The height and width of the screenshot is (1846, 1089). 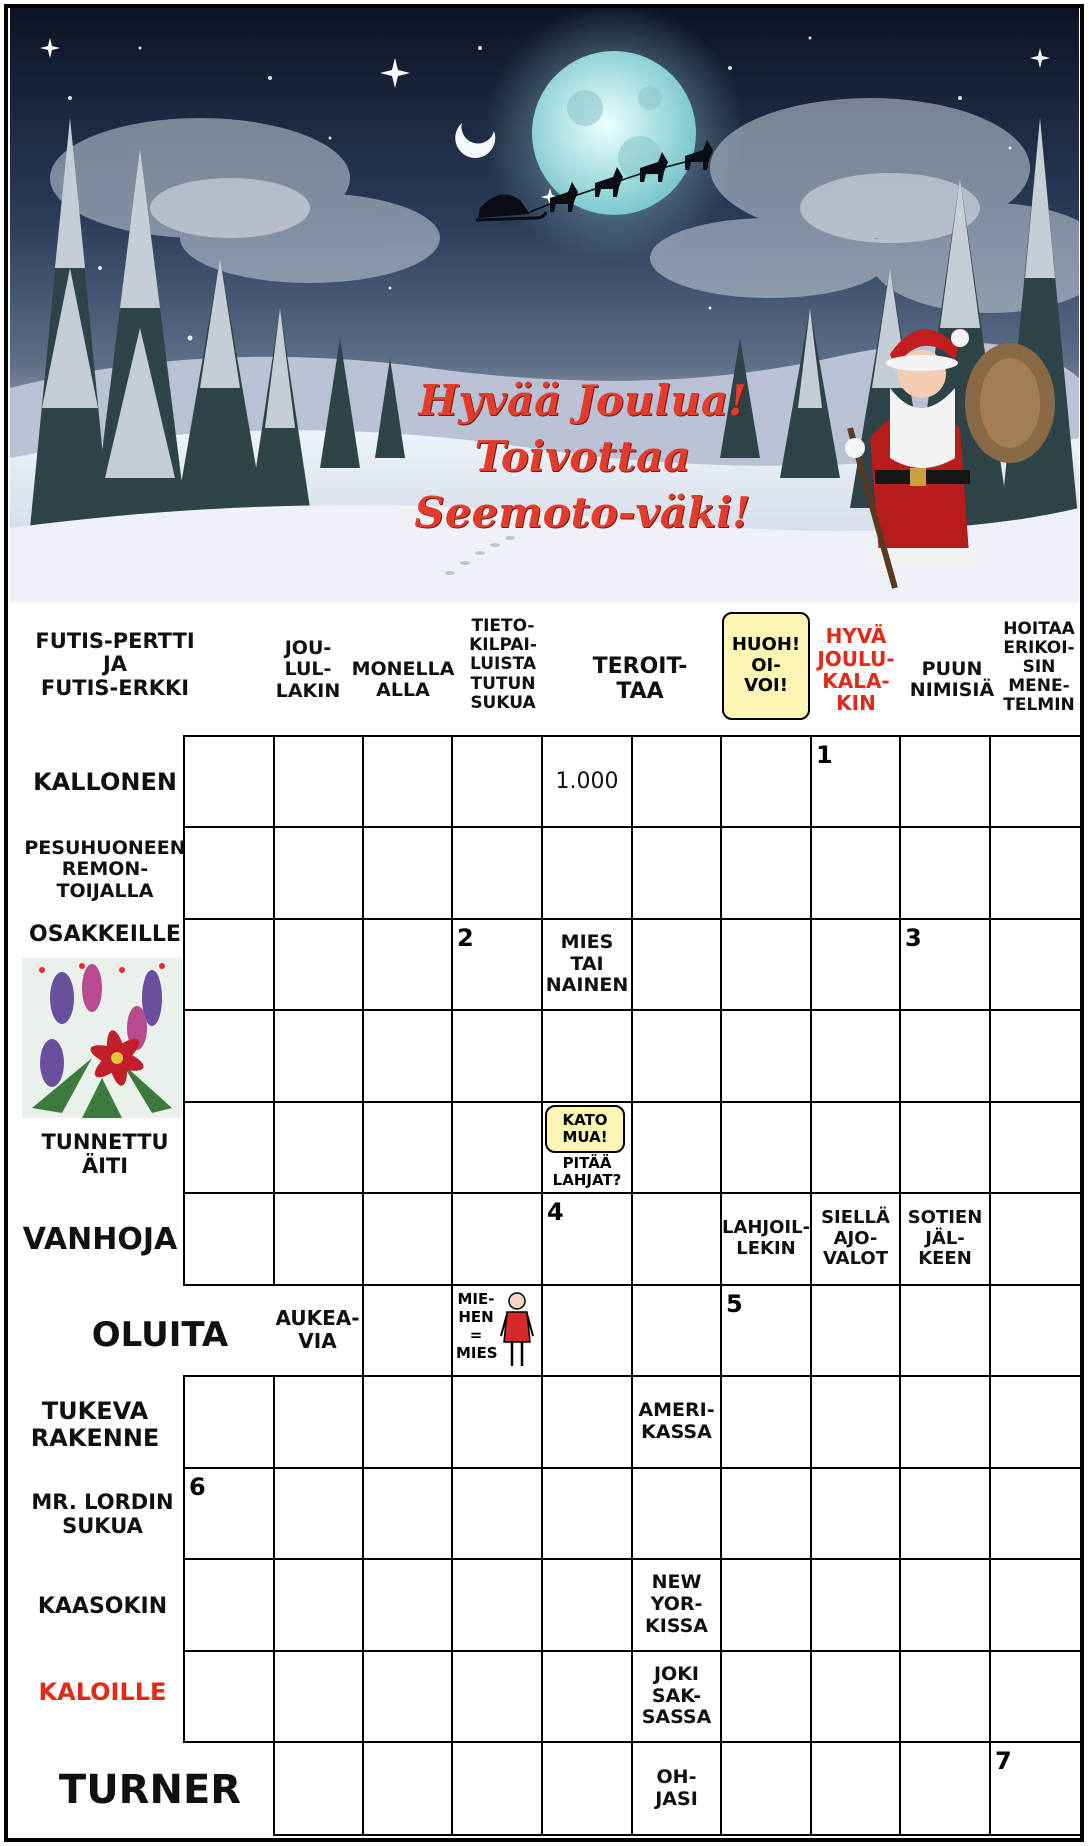 I want to click on grid-cell: 5, so click(x=766, y=1330).